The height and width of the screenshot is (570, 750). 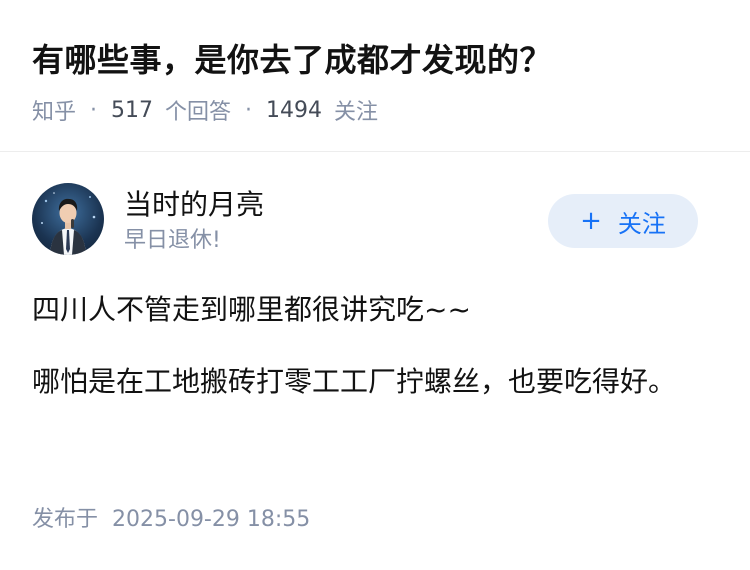 I want to click on follow-button: + 关注, so click(x=623, y=221).